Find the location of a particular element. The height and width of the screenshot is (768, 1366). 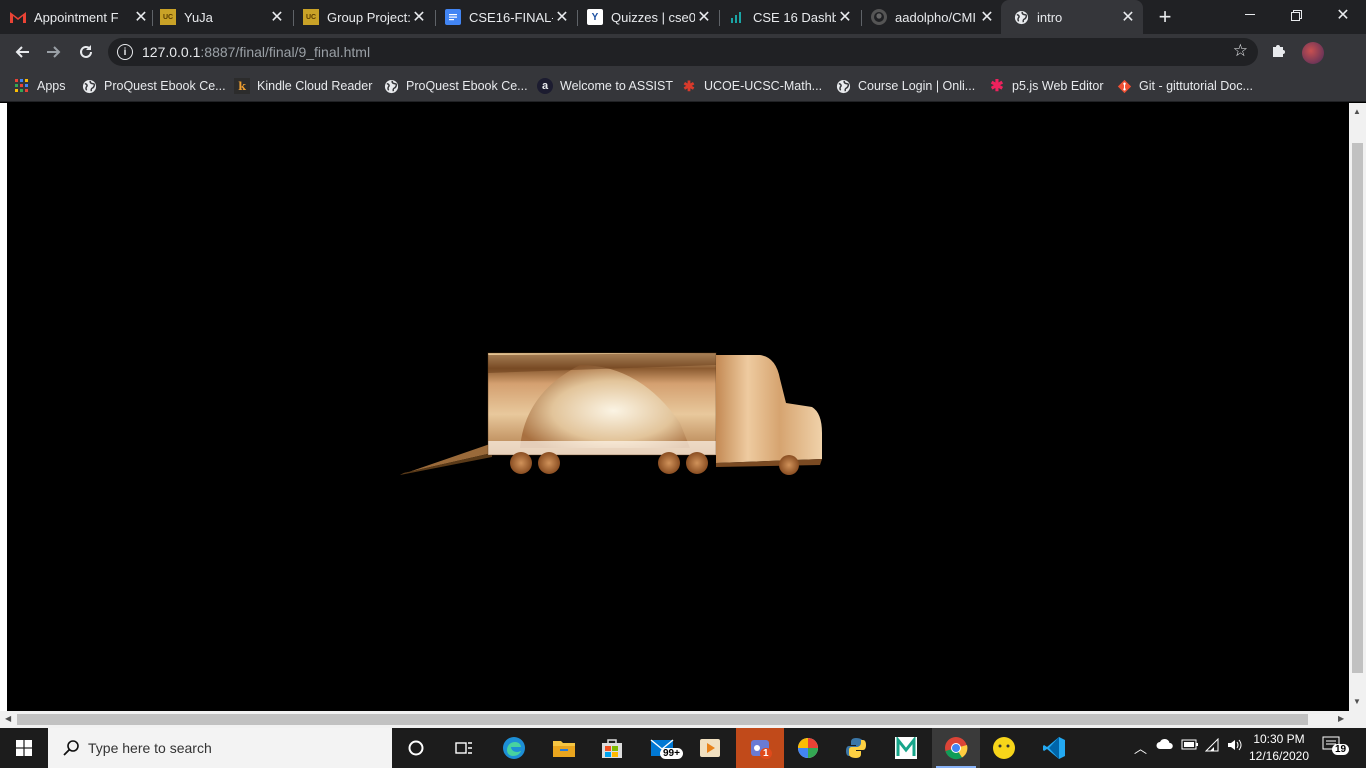

tab-group-project: UC Group Project: ✕ is located at coordinates (365, 17).